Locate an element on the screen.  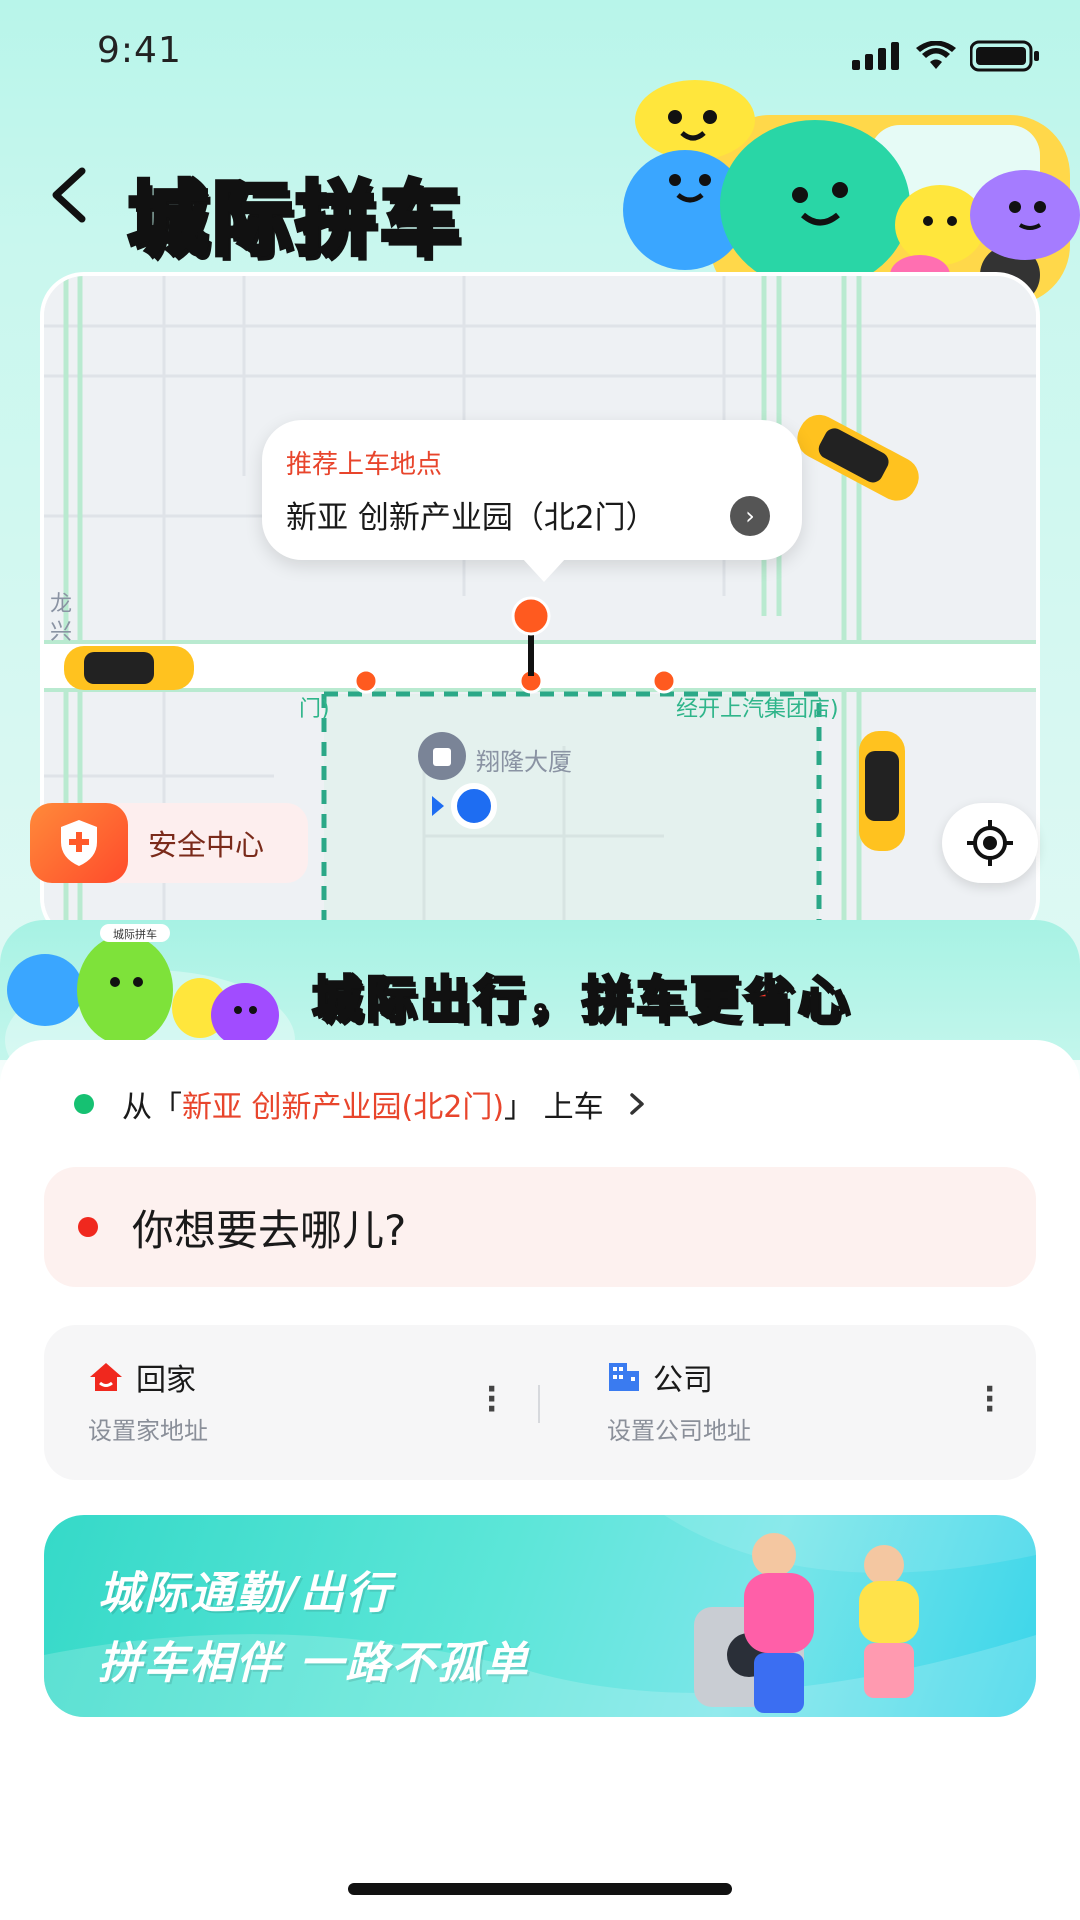
home-label: 回家 is located at coordinates (166, 1380).